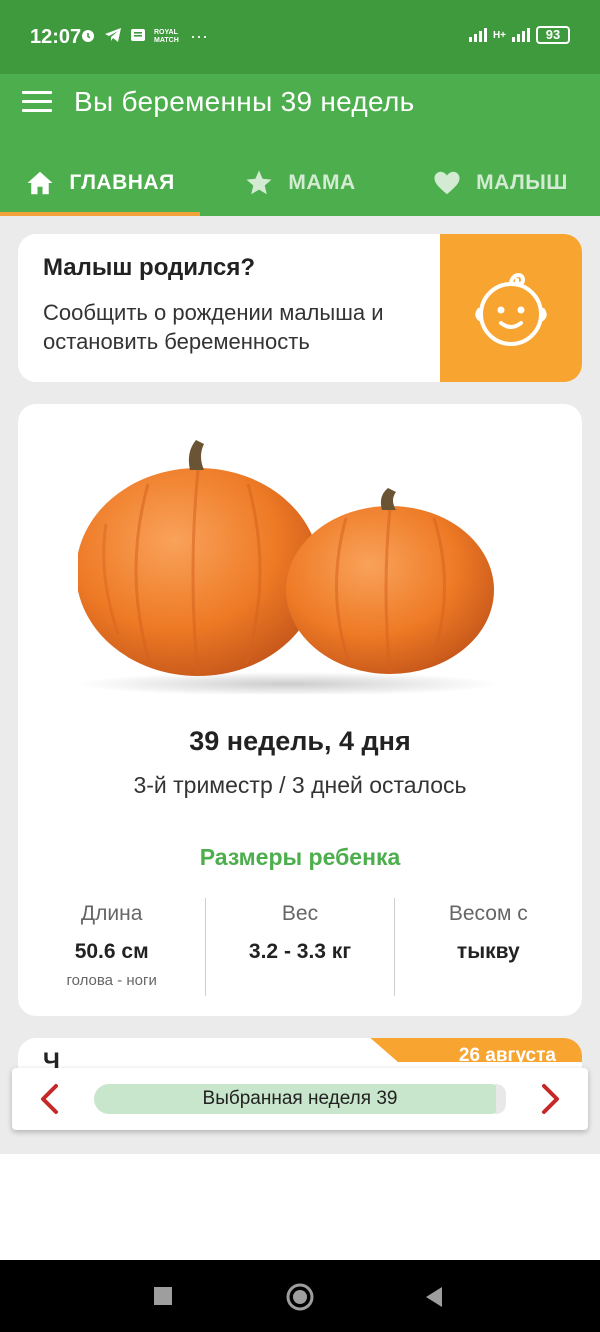  I want to click on week-subtitle: 3-й триместр / 3 дней осталось, so click(300, 785).